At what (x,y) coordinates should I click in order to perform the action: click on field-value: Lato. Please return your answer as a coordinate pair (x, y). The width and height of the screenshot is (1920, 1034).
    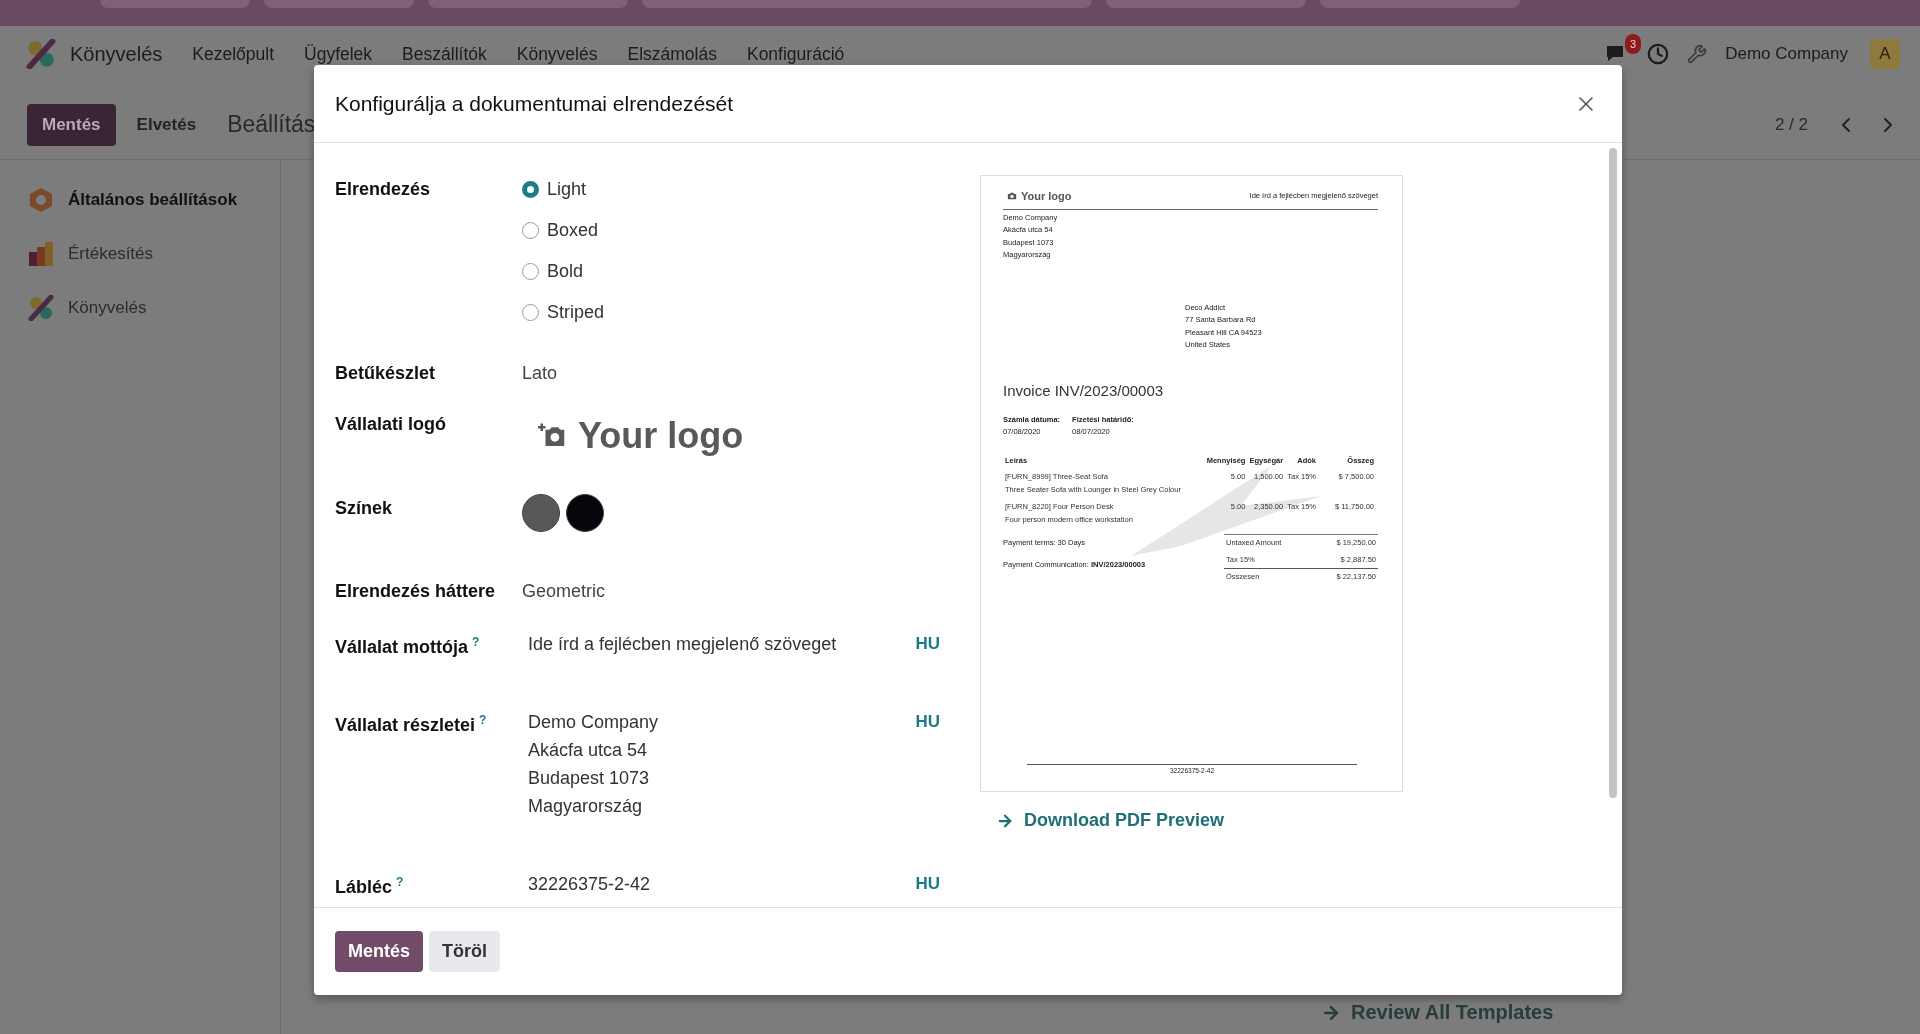
    Looking at the image, I should click on (540, 373).